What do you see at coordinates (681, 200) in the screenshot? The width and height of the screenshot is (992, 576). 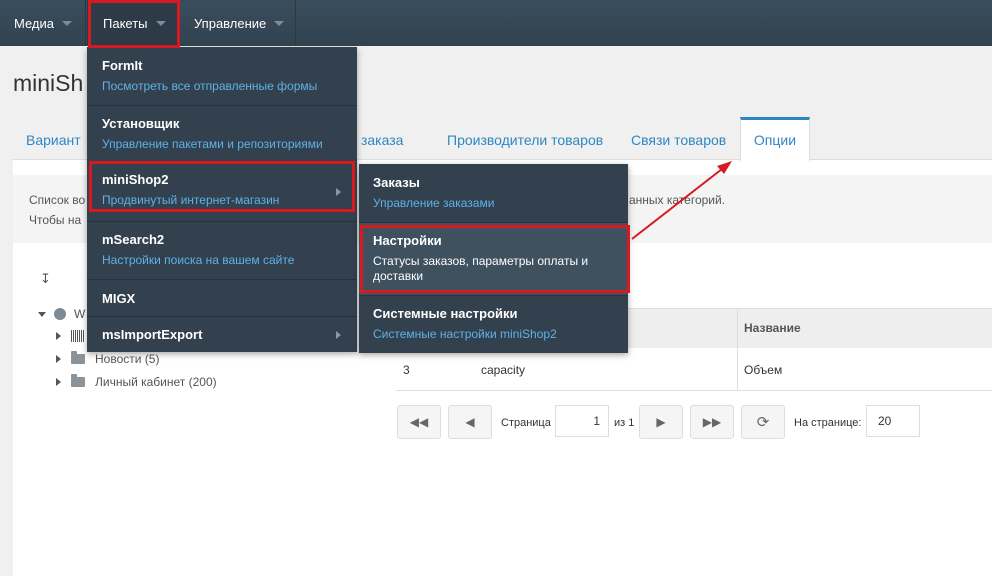 I see `annotation-arrow` at bounding box center [681, 200].